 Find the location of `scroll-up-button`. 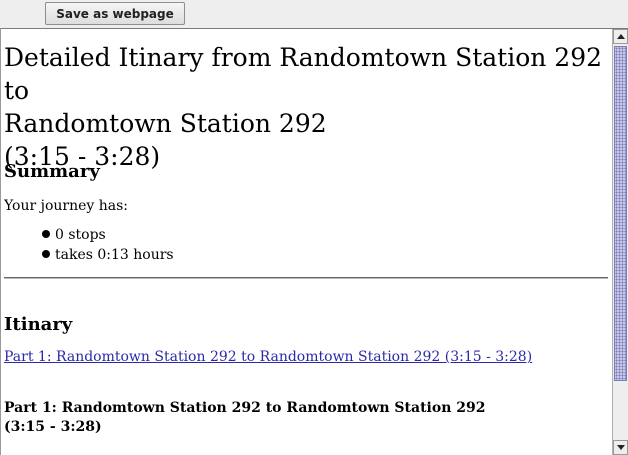

scroll-up-button is located at coordinates (620, 36).